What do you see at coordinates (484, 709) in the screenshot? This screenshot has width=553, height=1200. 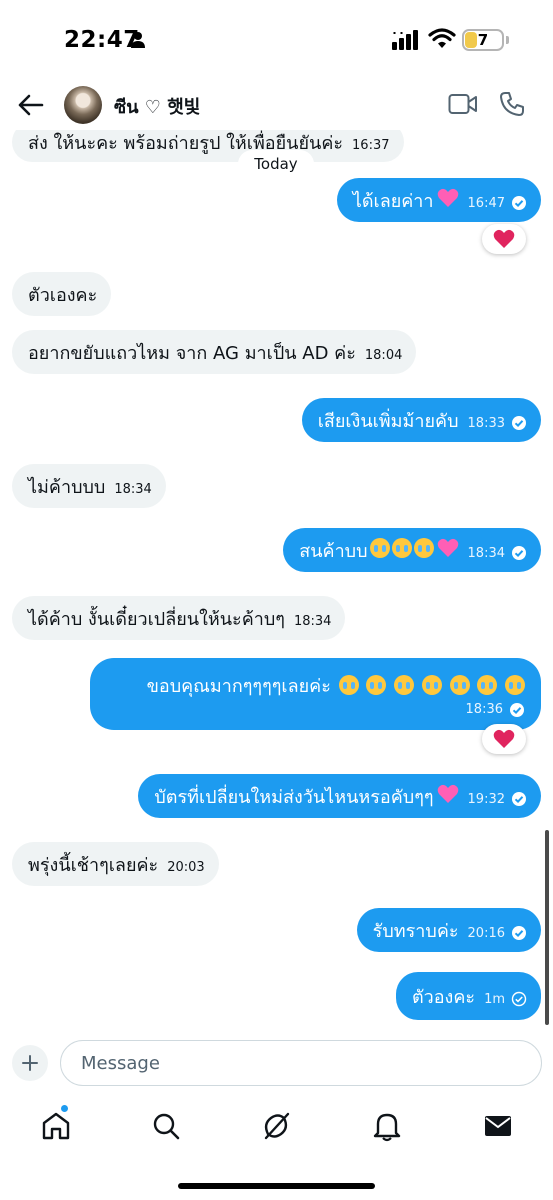 I see `message-time: 18:36` at bounding box center [484, 709].